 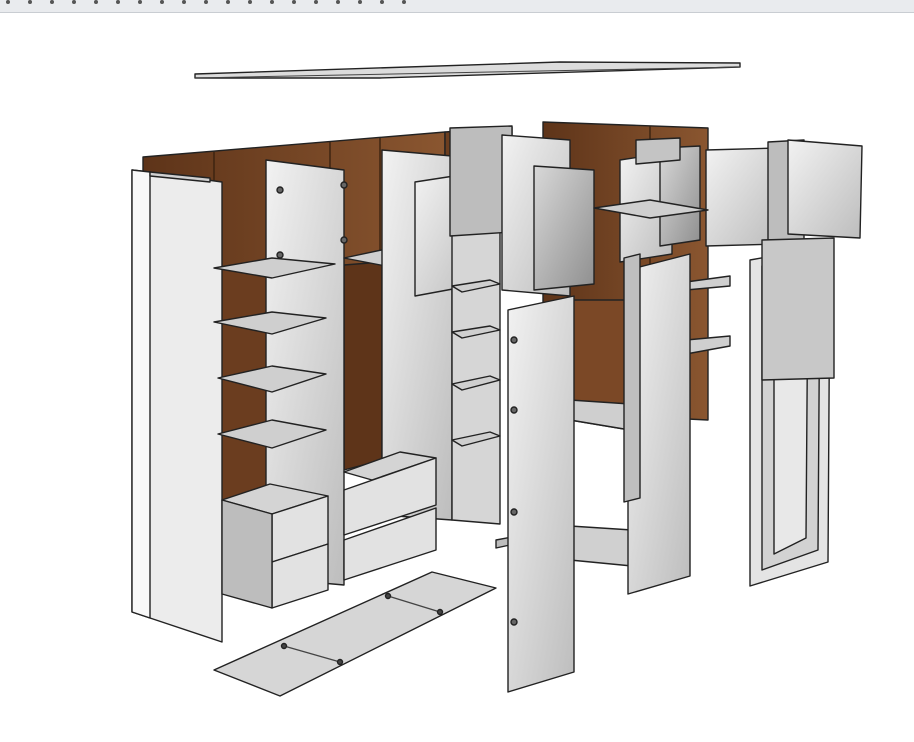 What do you see at coordinates (247, 554) in the screenshot?
I see `left-drawer-side` at bounding box center [247, 554].